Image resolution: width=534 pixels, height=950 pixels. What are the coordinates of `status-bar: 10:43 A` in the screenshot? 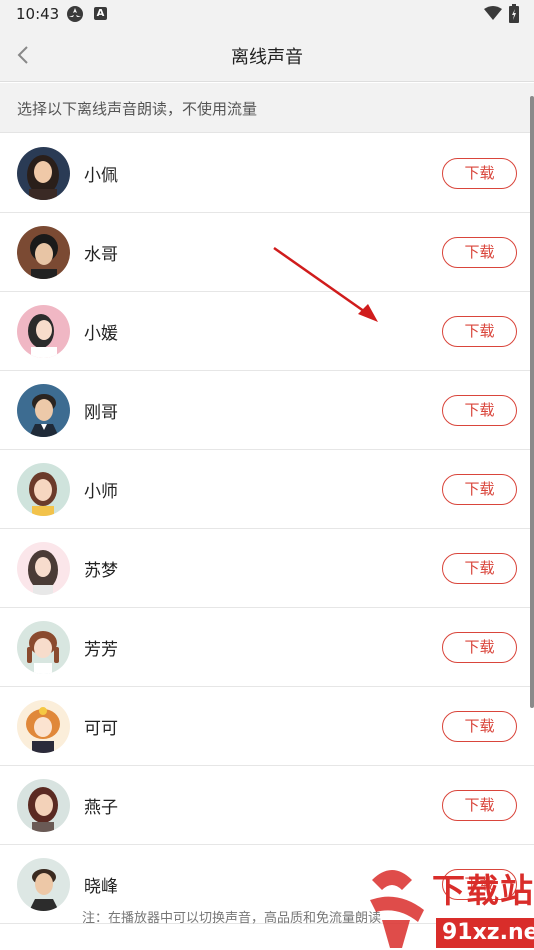 It's located at (267, 14).